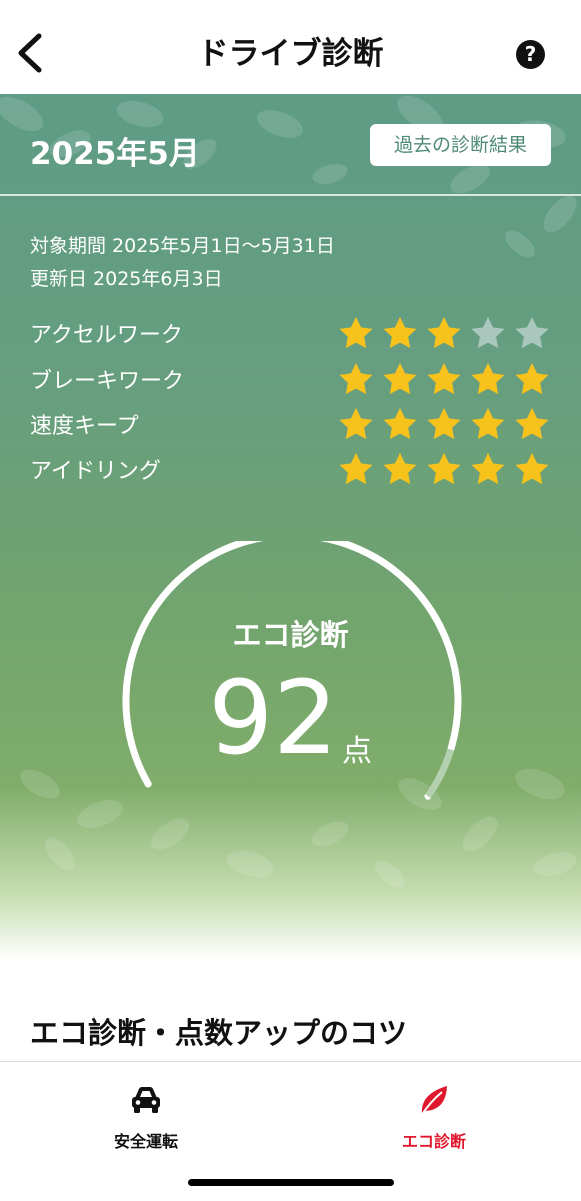 The height and width of the screenshot is (1201, 581). What do you see at coordinates (290, 469) in the screenshot?
I see `rating-row-idling: アイドリング` at bounding box center [290, 469].